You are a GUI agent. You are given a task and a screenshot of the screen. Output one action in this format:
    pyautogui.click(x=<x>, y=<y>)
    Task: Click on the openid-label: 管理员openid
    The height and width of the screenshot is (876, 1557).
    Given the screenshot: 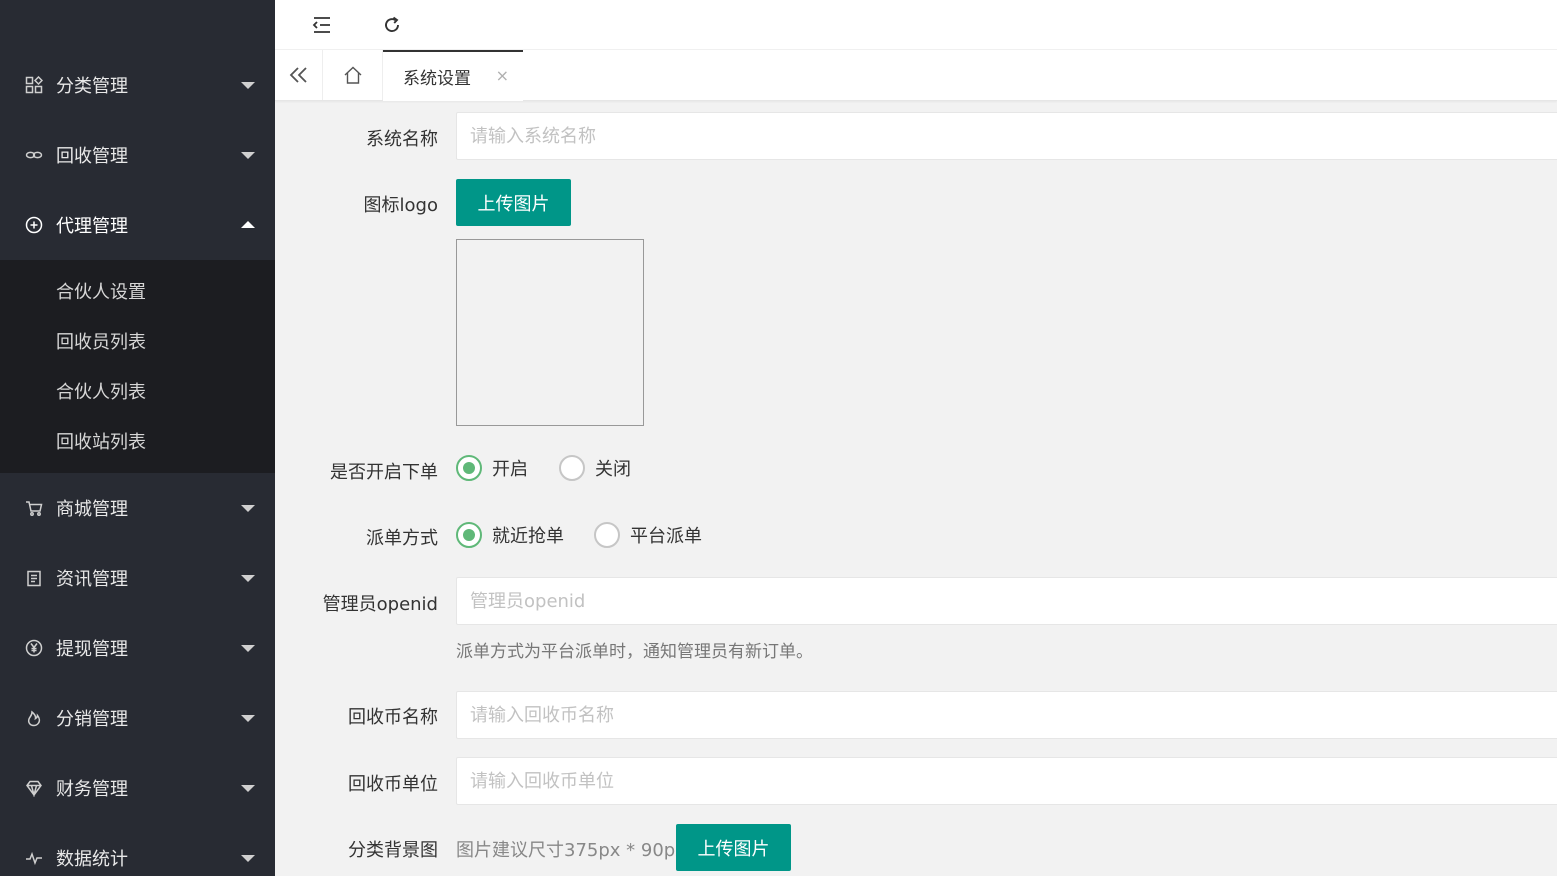 What is the action you would take?
    pyautogui.click(x=380, y=604)
    